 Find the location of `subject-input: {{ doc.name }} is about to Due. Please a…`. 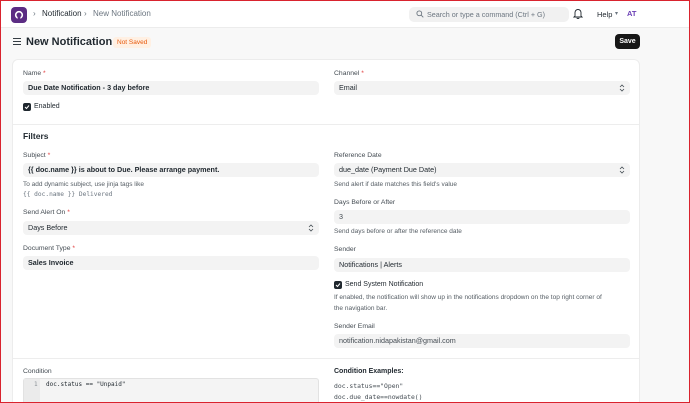

subject-input: {{ doc.name }} is about to Due. Please a… is located at coordinates (171, 170).